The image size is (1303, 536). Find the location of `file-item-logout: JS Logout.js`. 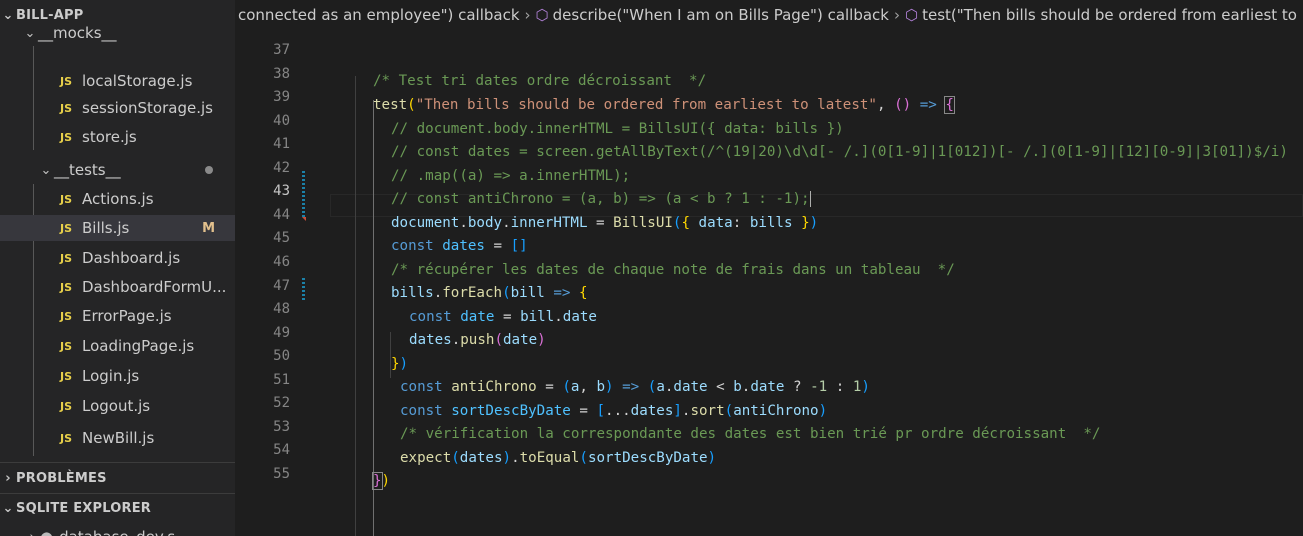

file-item-logout: JS Logout.js is located at coordinates (117, 406).